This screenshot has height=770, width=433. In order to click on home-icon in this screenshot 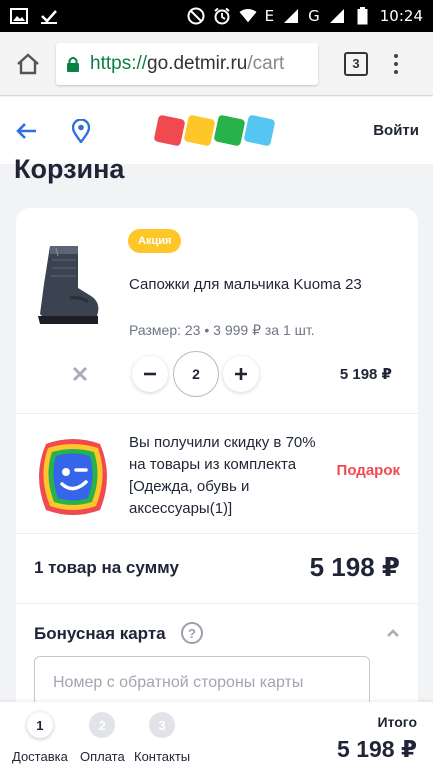, I will do `click(28, 63)`.